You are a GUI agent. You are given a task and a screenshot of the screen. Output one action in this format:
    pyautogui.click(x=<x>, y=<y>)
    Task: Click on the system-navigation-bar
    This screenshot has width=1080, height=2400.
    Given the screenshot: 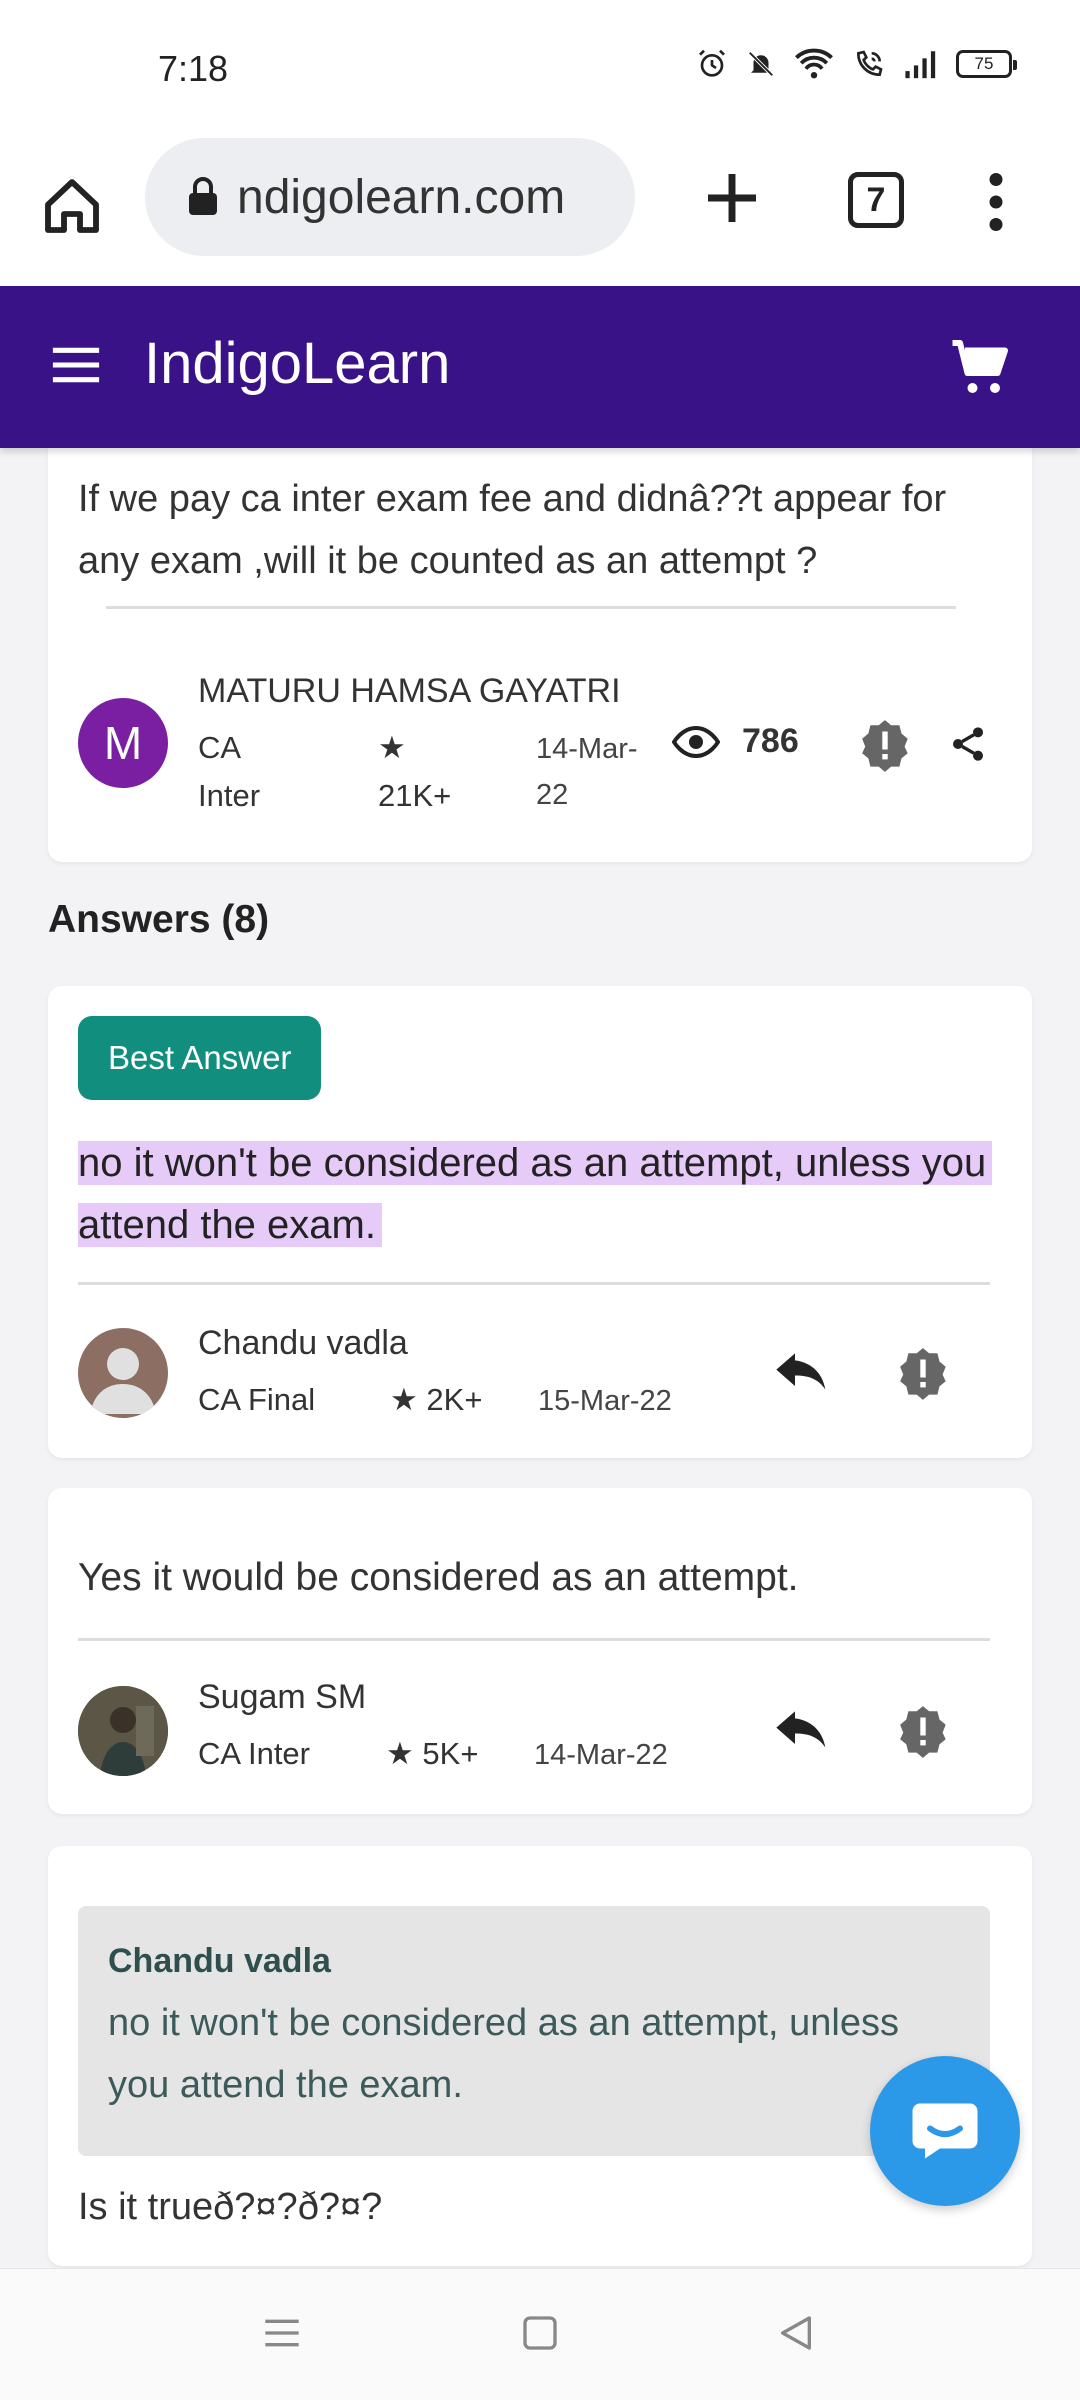 What is the action you would take?
    pyautogui.click(x=540, y=2334)
    